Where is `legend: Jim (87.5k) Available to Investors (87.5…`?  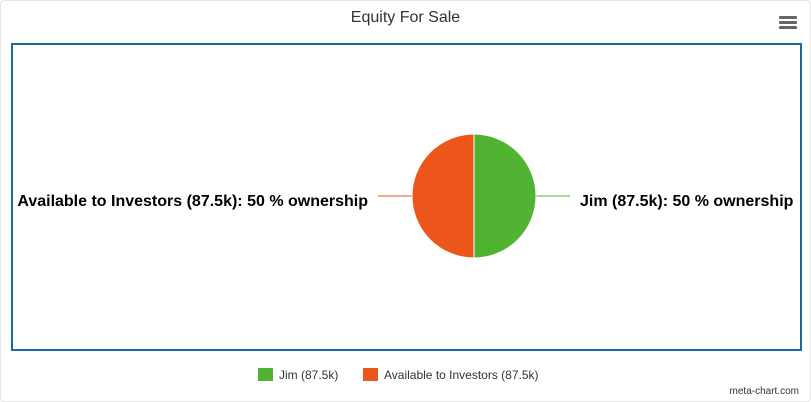 legend: Jim (87.5k) Available to Investors (87.5… is located at coordinates (405, 375).